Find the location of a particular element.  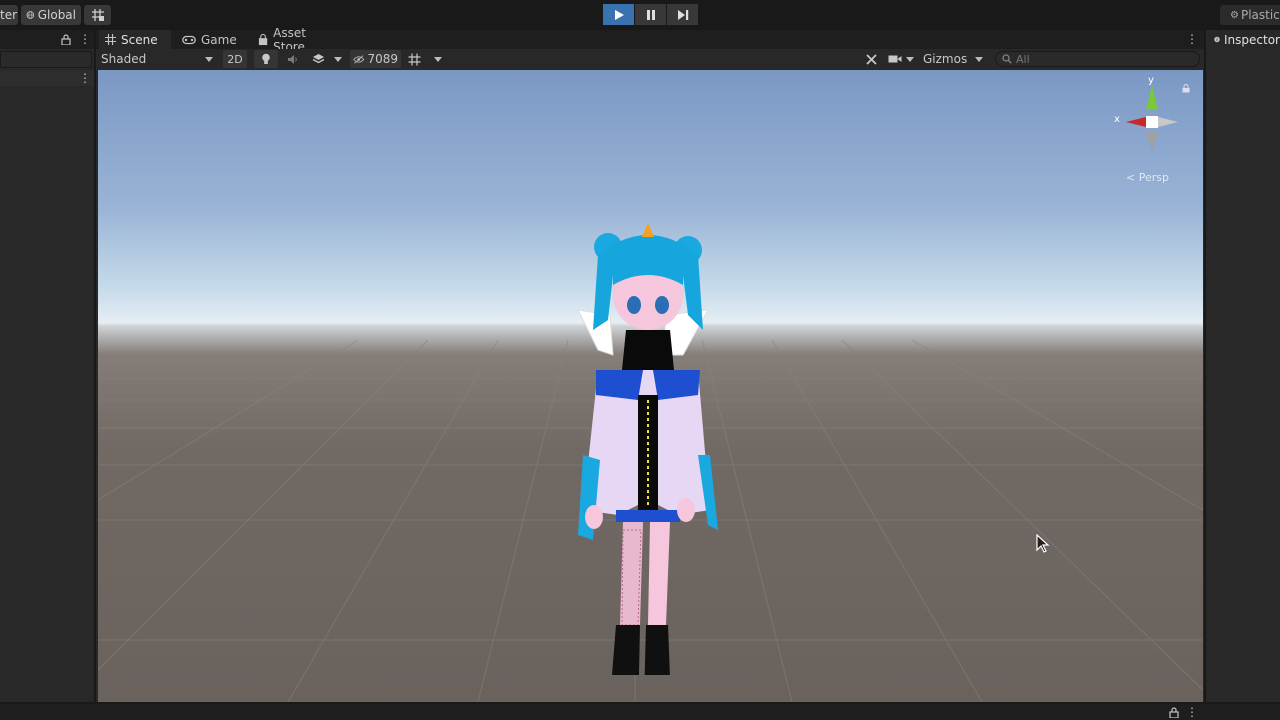

gizmos-label: Gizmos is located at coordinates (945, 59).